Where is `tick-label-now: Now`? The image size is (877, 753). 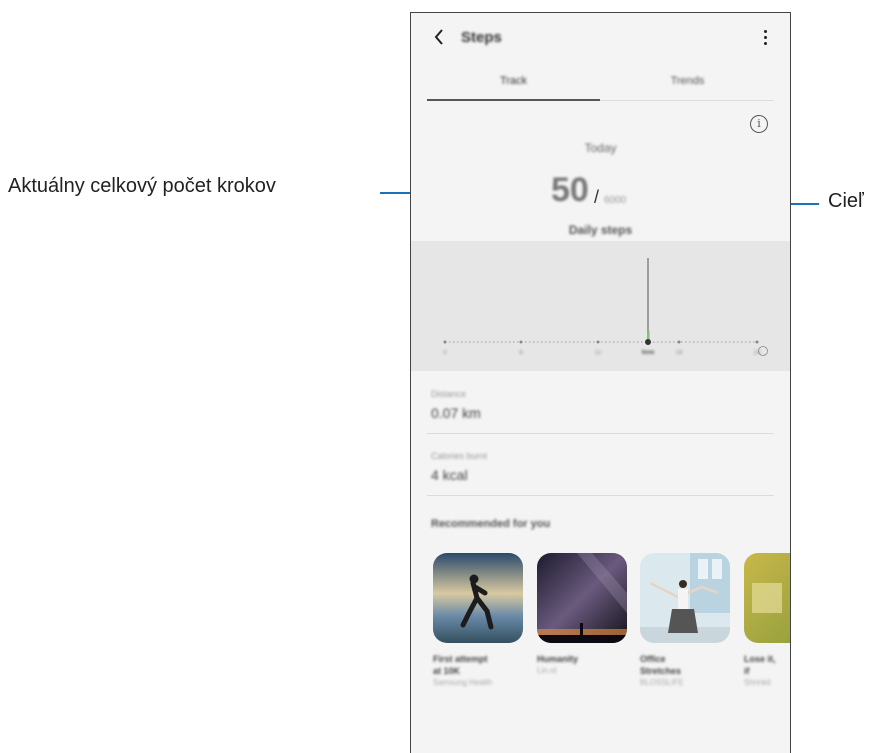
tick-label-now: Now is located at coordinates (648, 353).